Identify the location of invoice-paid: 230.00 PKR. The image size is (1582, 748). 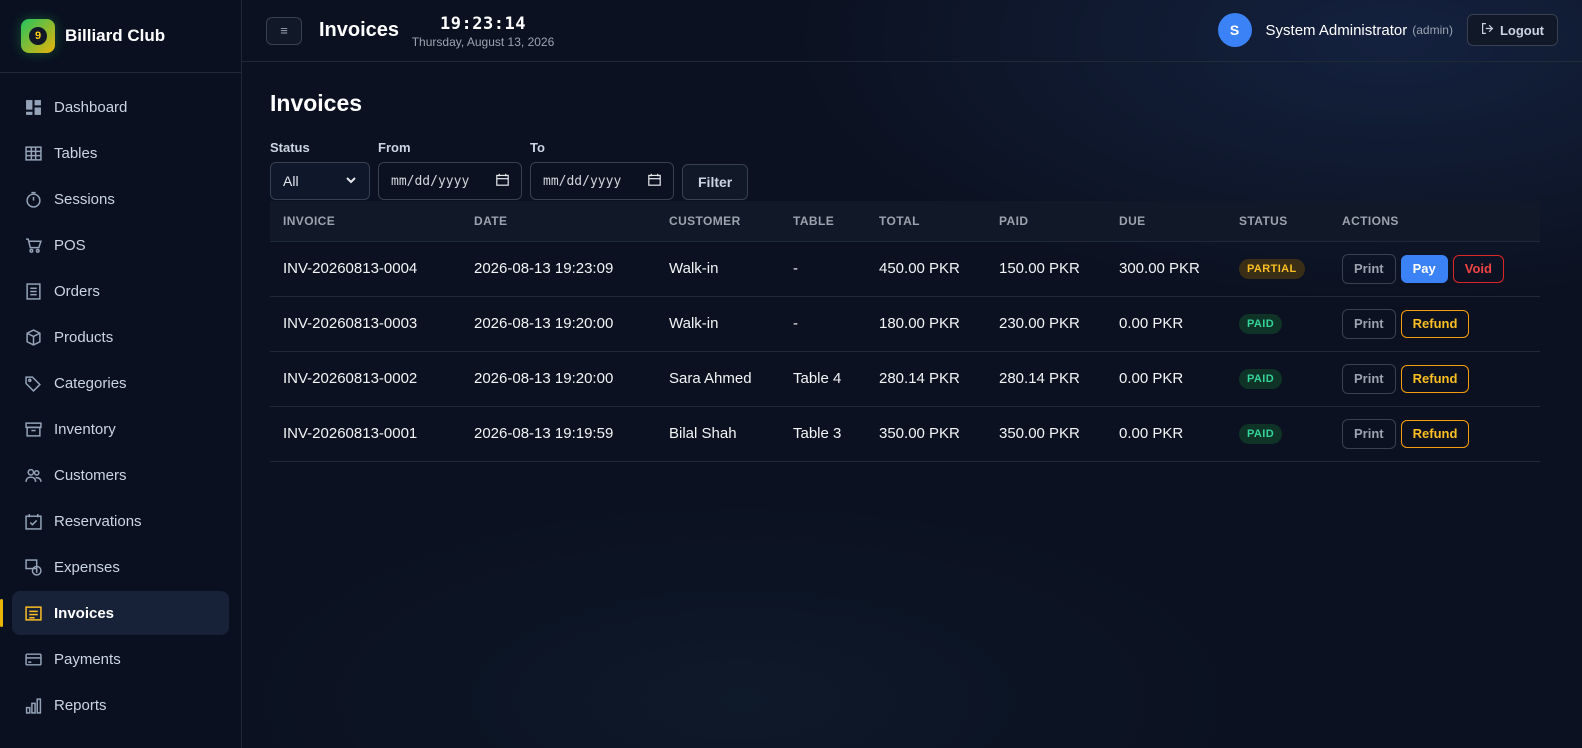
(1046, 324).